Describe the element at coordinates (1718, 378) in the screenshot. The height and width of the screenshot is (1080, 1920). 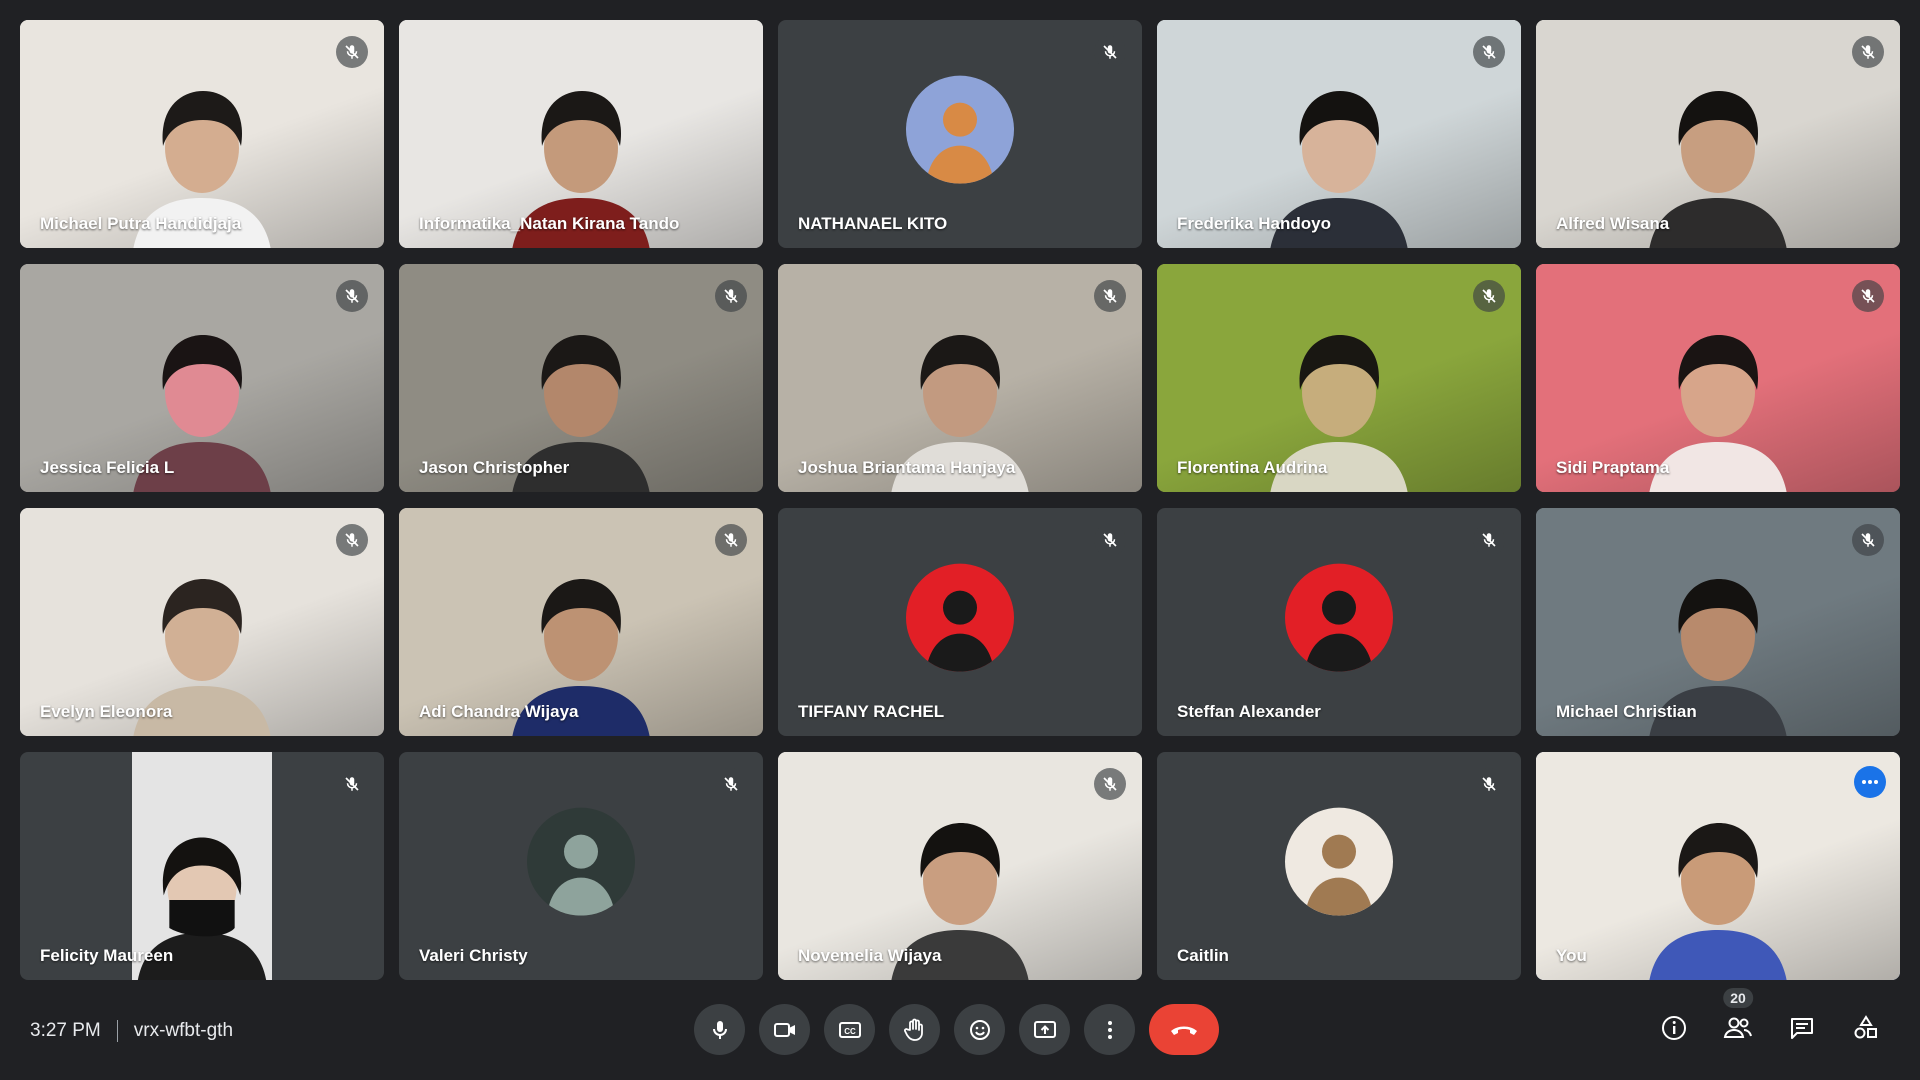
I see `participant-tile: Sidi Praptama` at that location.